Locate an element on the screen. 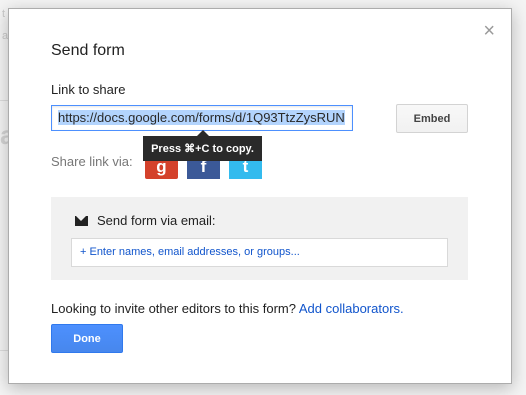  dialog-title: Send form is located at coordinates (88, 50).